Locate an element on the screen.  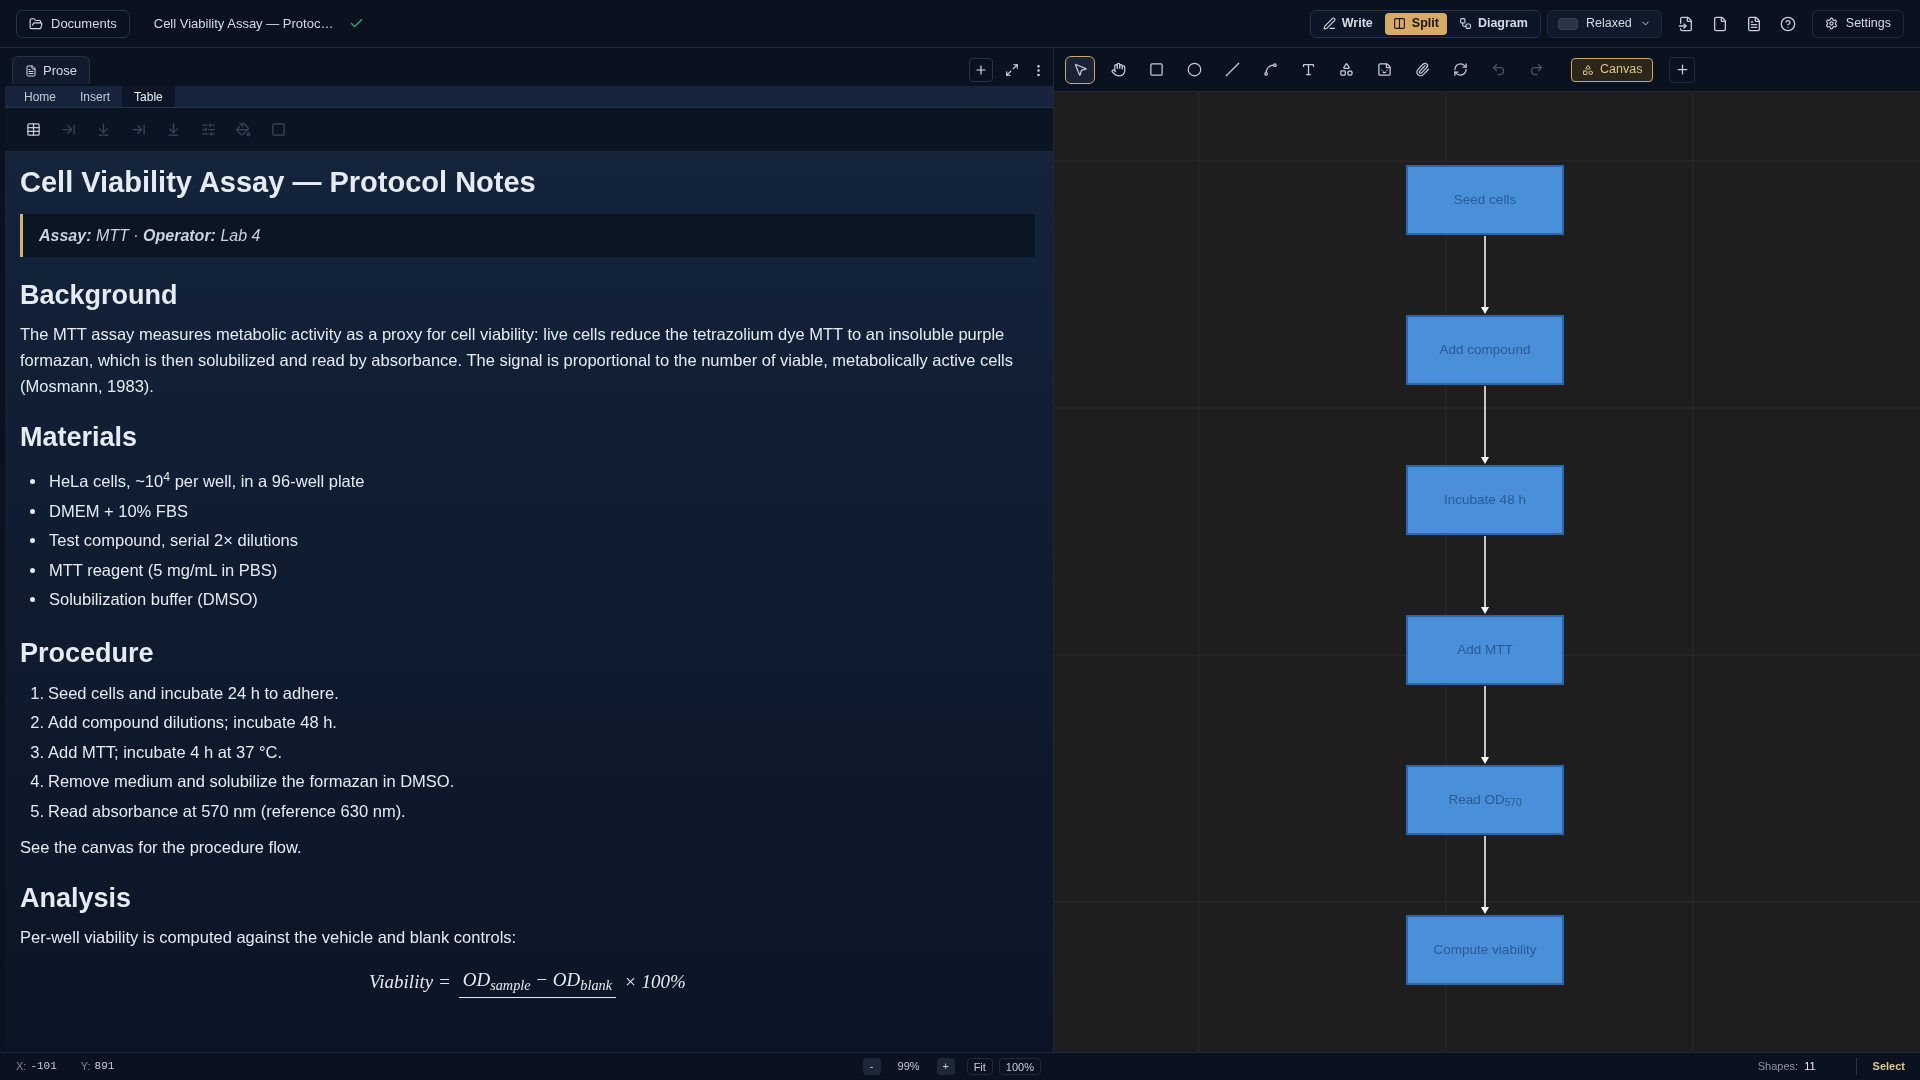
undo-icon is located at coordinates (1498, 69).